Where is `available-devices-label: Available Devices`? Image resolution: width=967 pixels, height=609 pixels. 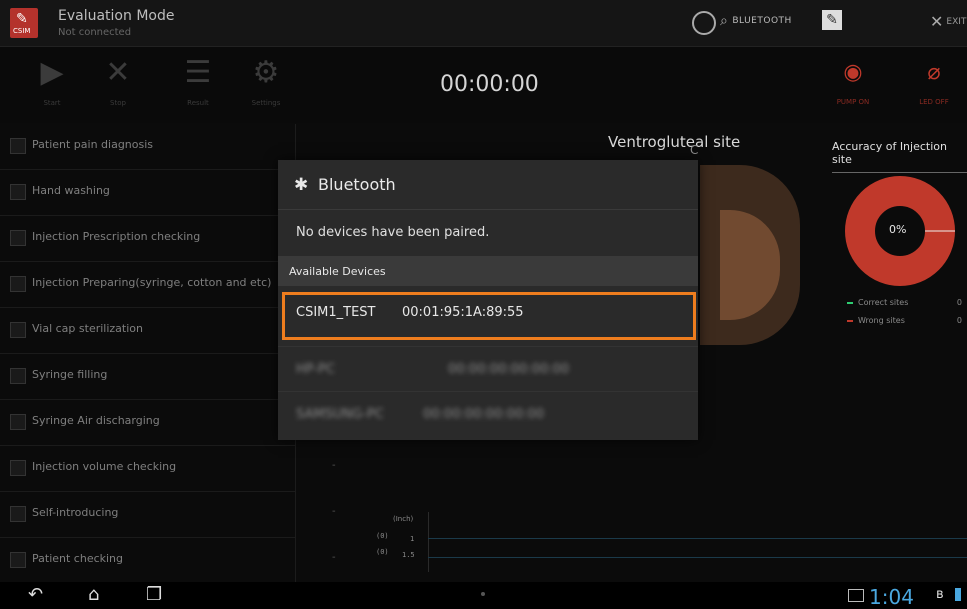 available-devices-label: Available Devices is located at coordinates (337, 271).